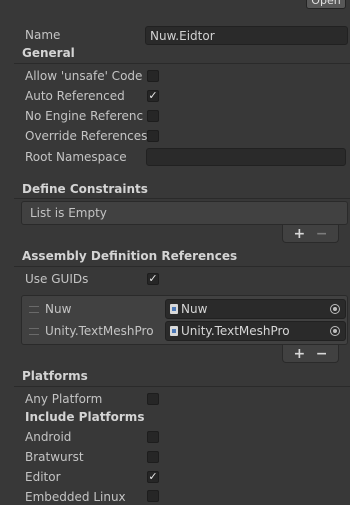  Describe the element at coordinates (130, 256) in the screenshot. I see `assembly-refs-title: Assembly Definition References` at that location.